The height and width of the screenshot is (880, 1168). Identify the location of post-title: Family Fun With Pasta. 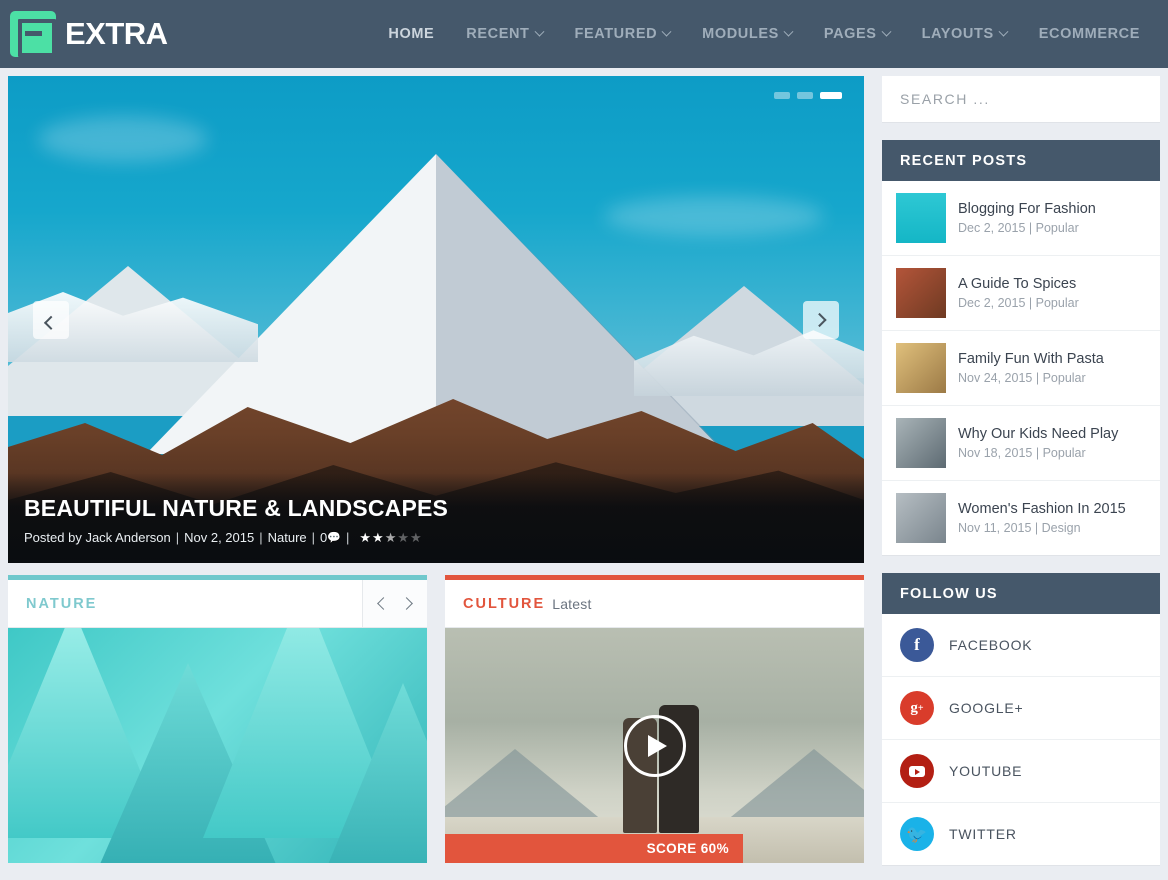
(1031, 358).